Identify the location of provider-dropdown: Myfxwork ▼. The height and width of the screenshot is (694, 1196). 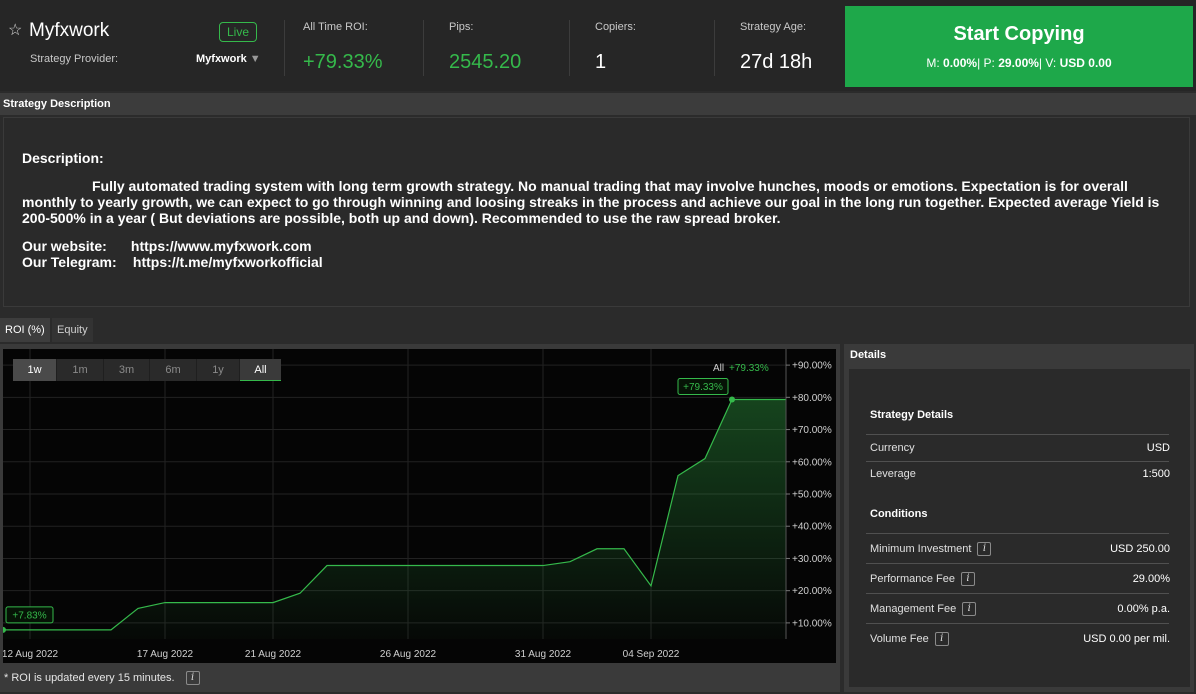
(228, 59).